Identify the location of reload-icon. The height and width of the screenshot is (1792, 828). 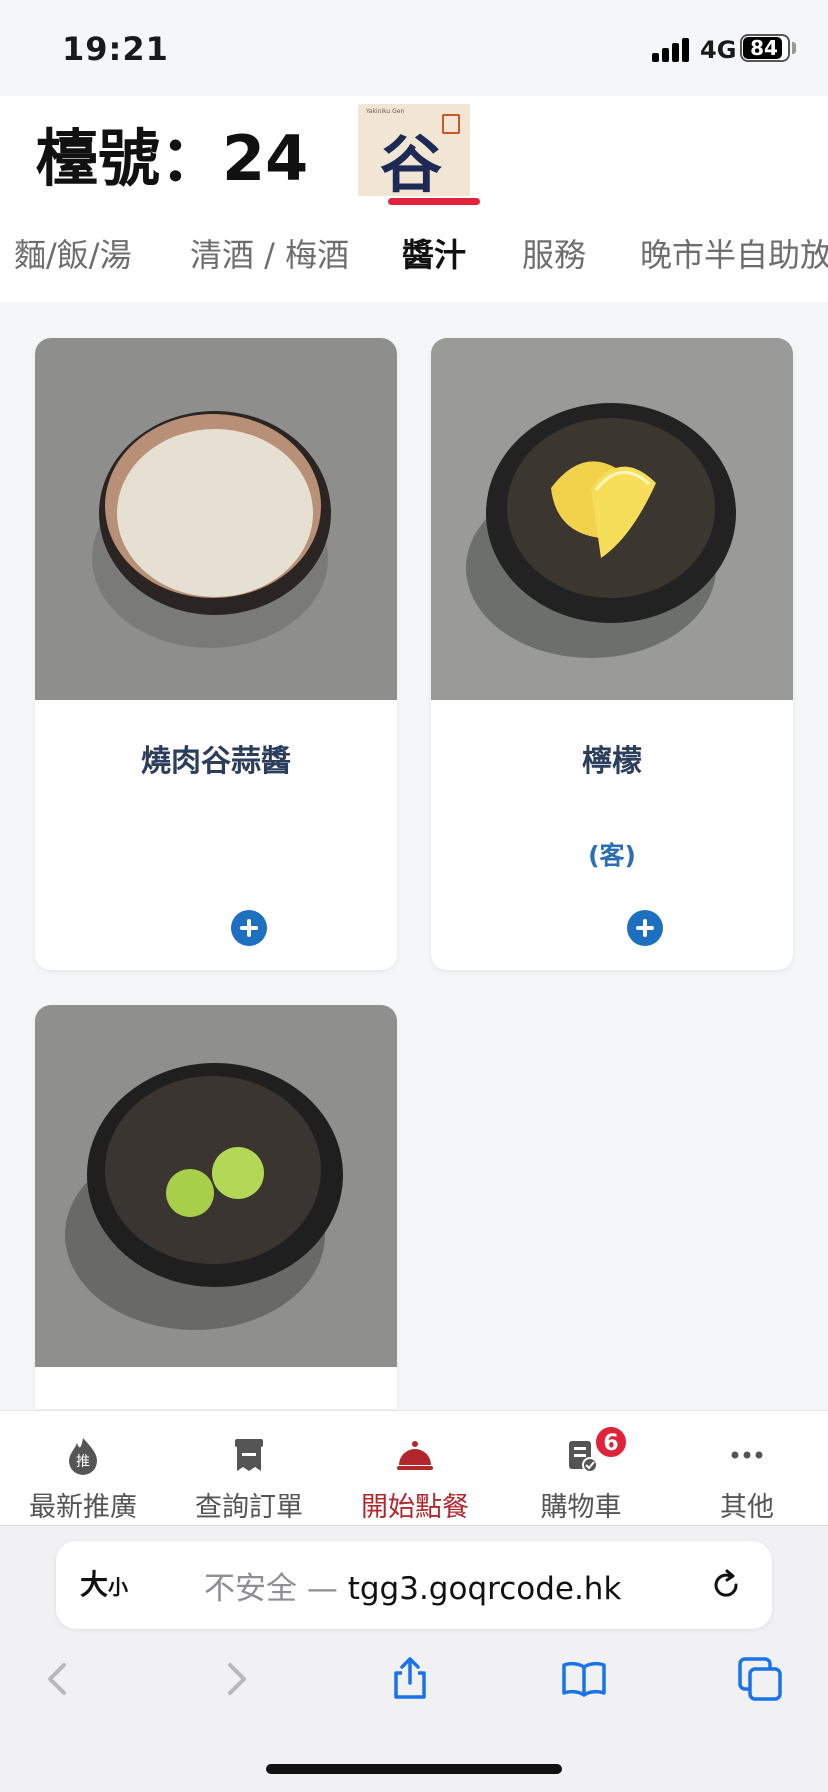
(726, 1585).